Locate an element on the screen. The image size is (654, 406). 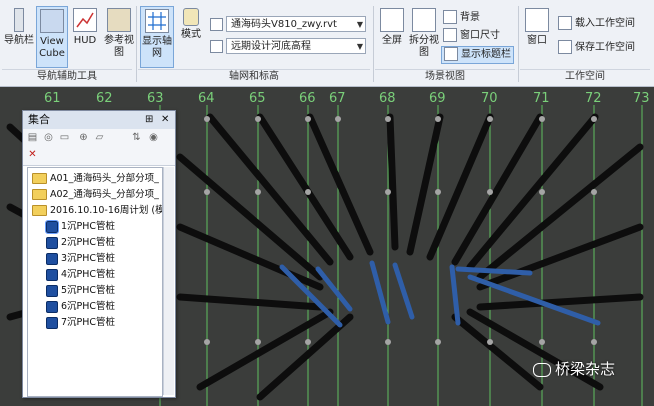
pin-icon: ⊞ is located at coordinates (149, 120).